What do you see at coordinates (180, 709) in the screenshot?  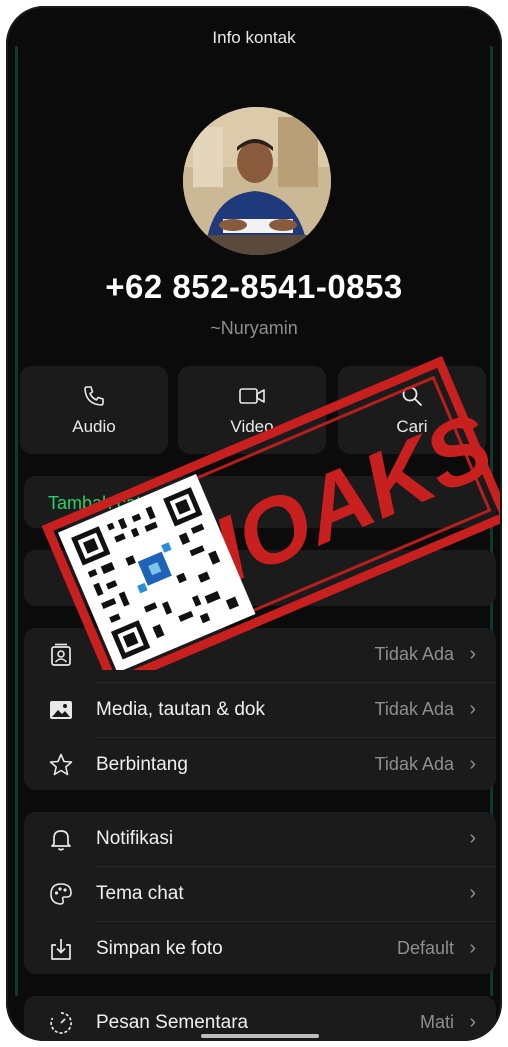 I see `media-links-docs-label: Media, tautan & dok` at bounding box center [180, 709].